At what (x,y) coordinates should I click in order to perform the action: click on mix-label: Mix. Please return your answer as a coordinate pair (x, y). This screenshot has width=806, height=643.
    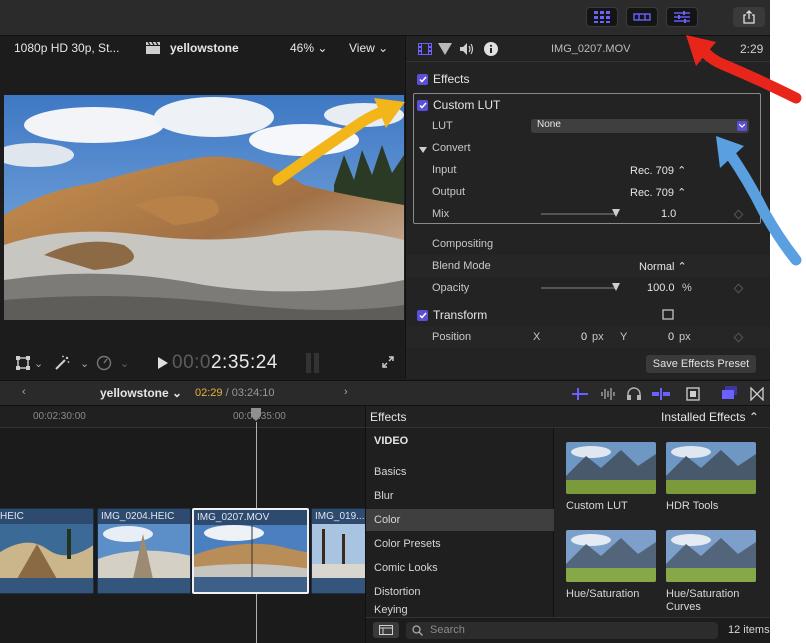
    Looking at the image, I should click on (441, 214).